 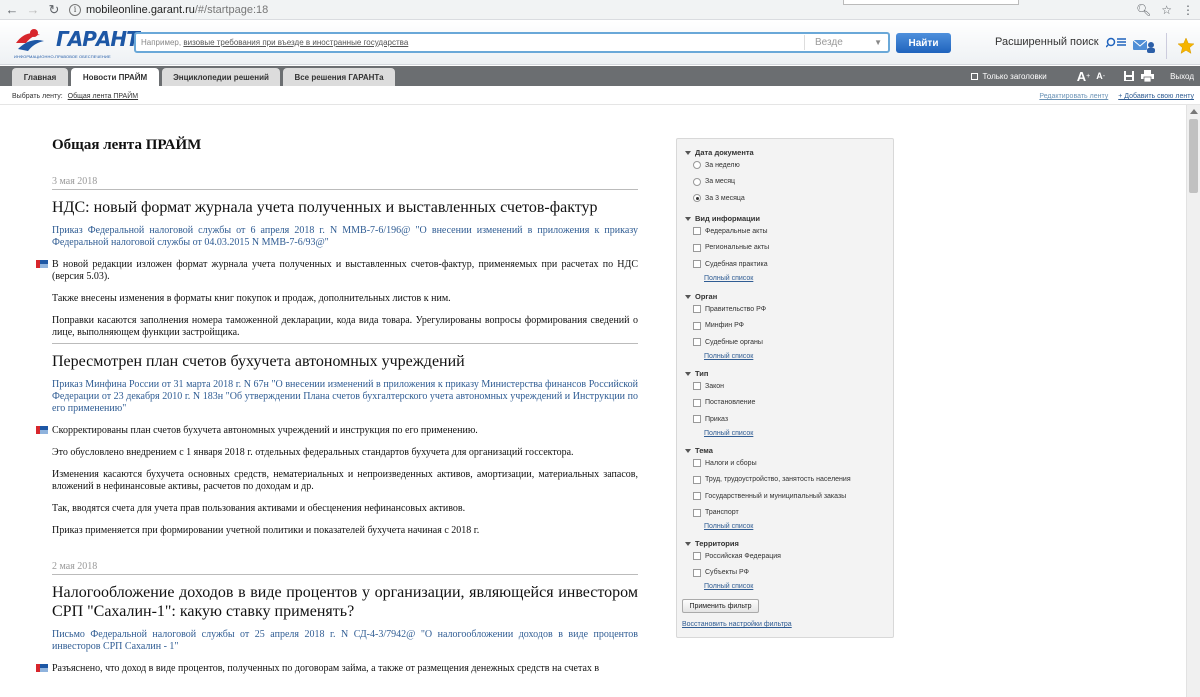 What do you see at coordinates (33, 10) in the screenshot?
I see `forward-icon: →` at bounding box center [33, 10].